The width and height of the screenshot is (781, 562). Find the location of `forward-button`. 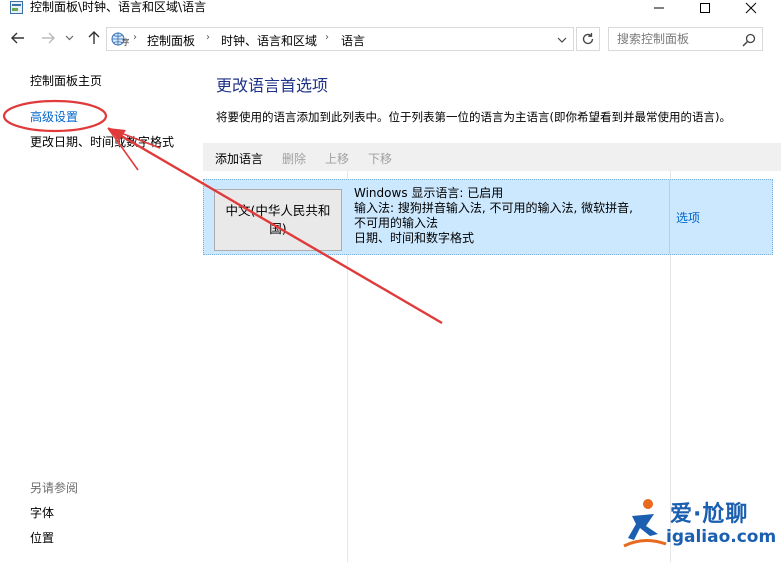

forward-button is located at coordinates (48, 38).